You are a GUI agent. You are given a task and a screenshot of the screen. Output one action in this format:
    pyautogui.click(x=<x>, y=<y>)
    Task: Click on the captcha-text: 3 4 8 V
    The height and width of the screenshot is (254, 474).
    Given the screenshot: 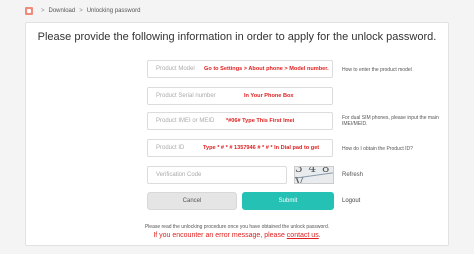 What is the action you would take?
    pyautogui.click(x=313, y=175)
    